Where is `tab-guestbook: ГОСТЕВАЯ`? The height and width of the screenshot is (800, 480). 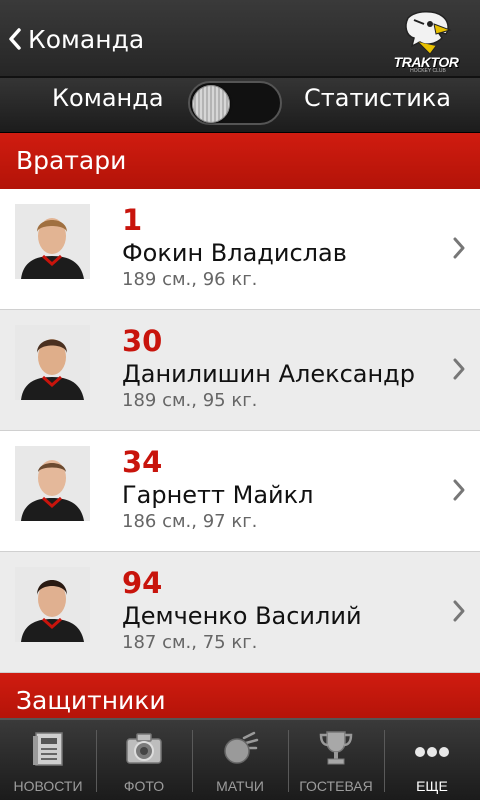
tab-guestbook: ГОСТЕВАЯ is located at coordinates (336, 760).